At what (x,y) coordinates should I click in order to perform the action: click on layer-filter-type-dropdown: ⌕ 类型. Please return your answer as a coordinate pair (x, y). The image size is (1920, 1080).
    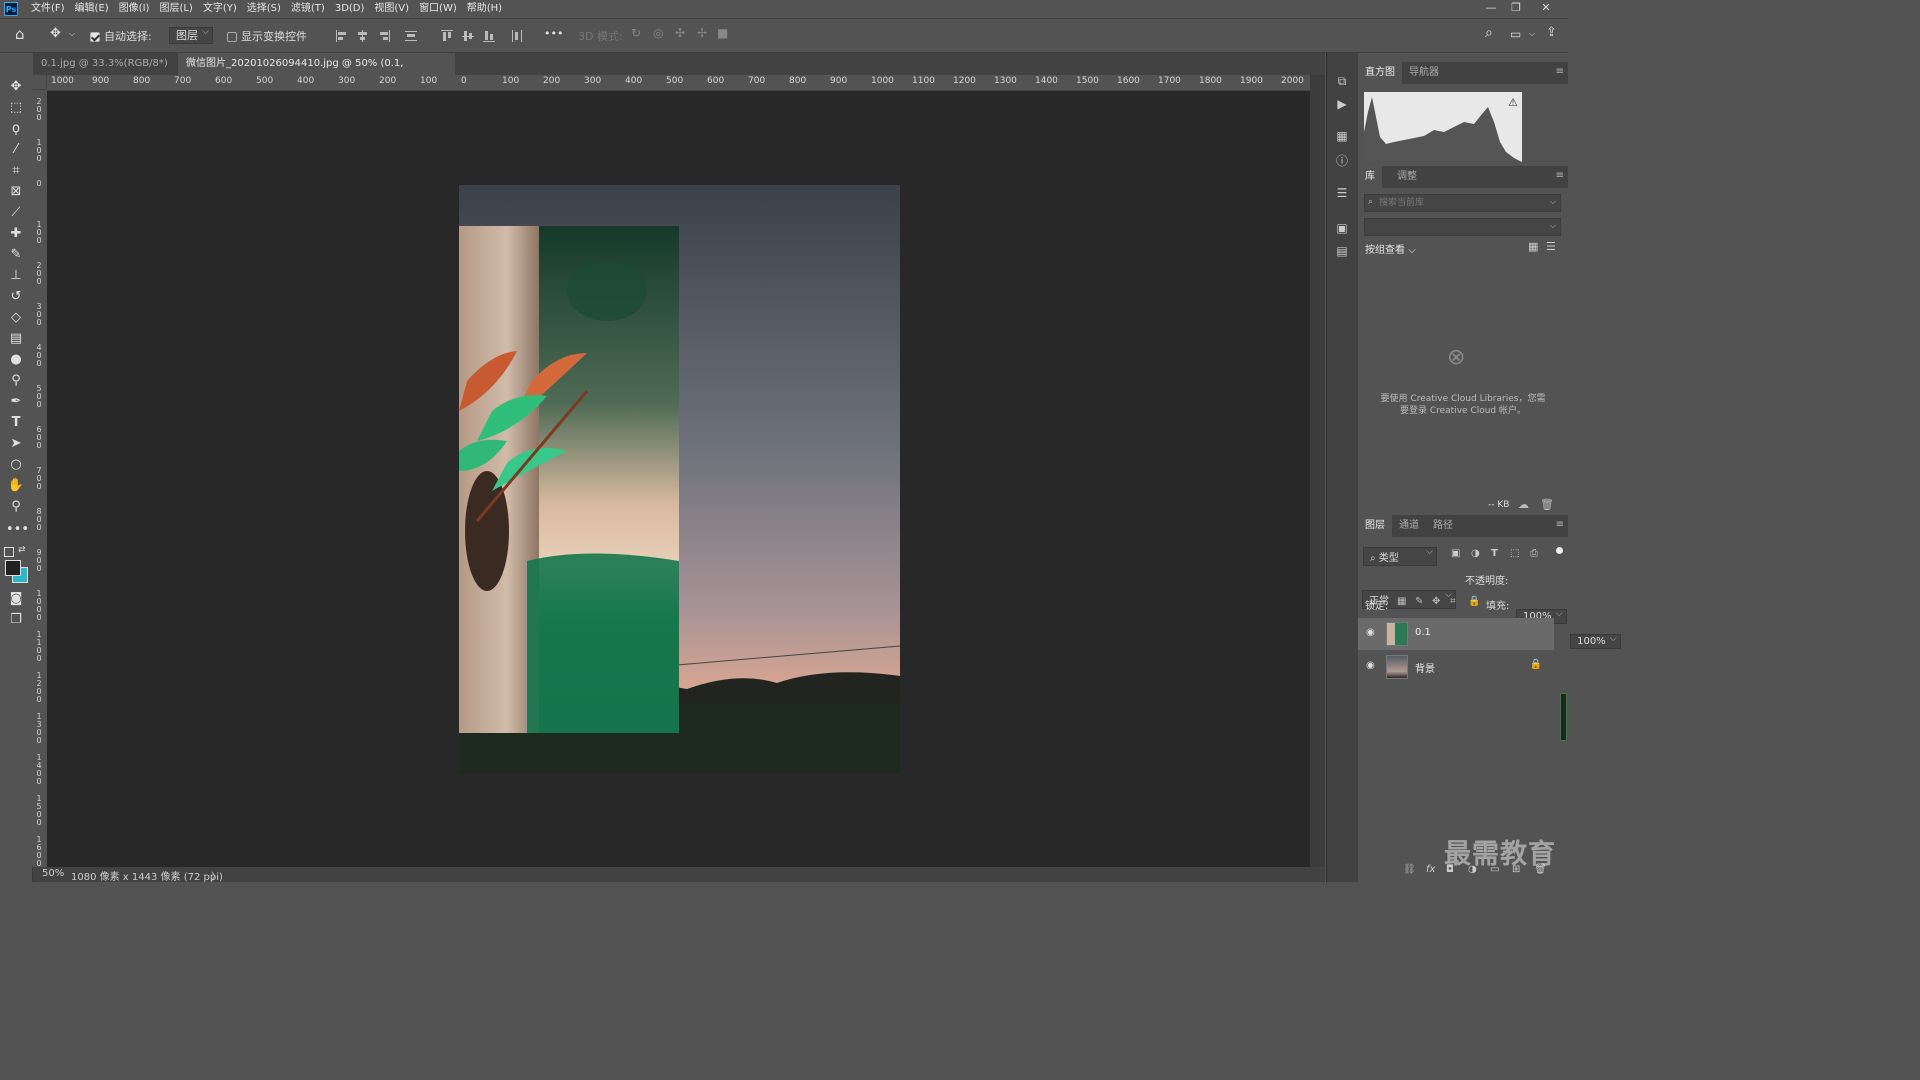
    Looking at the image, I should click on (1400, 556).